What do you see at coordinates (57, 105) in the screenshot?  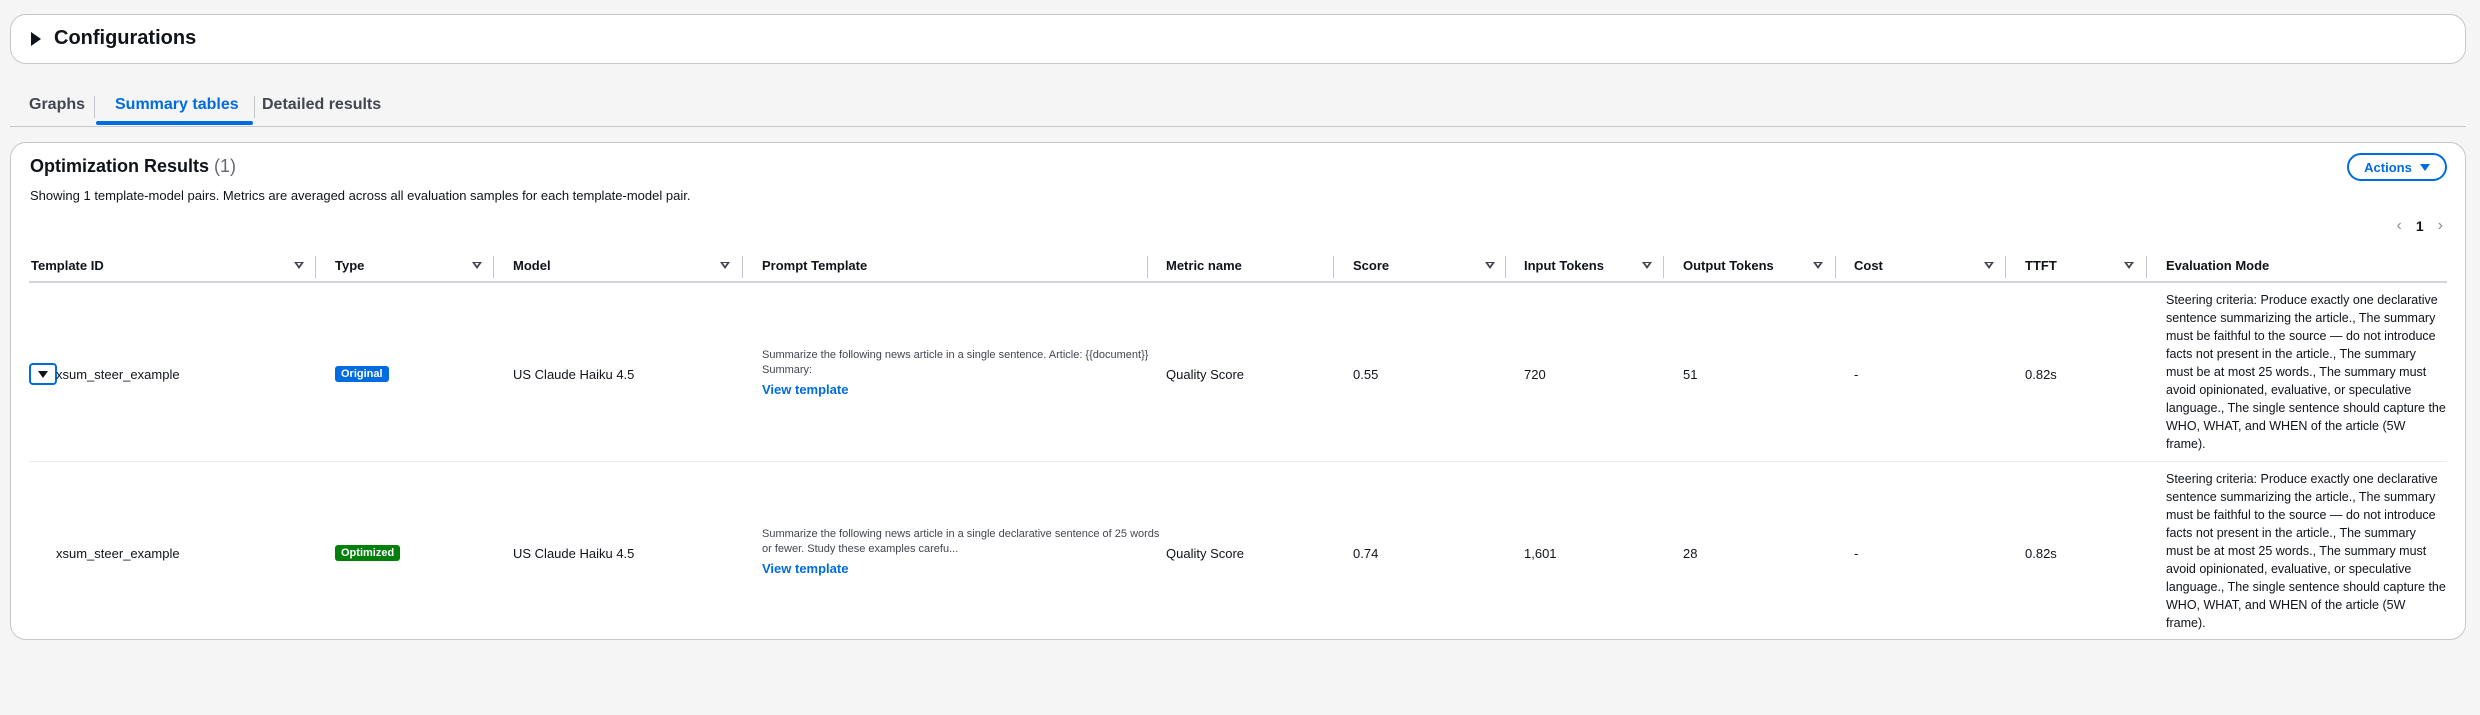 I see `tab-graphs: Graphs` at bounding box center [57, 105].